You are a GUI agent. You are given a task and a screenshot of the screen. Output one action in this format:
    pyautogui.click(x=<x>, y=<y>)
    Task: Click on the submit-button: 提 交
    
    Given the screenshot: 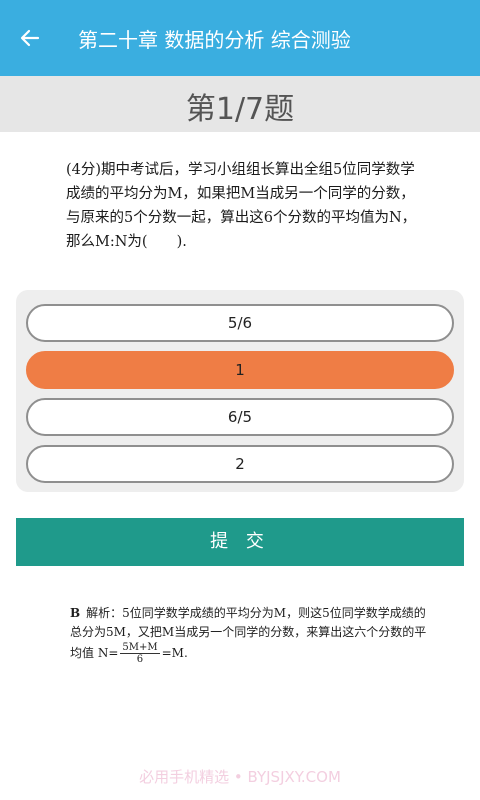 What is the action you would take?
    pyautogui.click(x=240, y=542)
    